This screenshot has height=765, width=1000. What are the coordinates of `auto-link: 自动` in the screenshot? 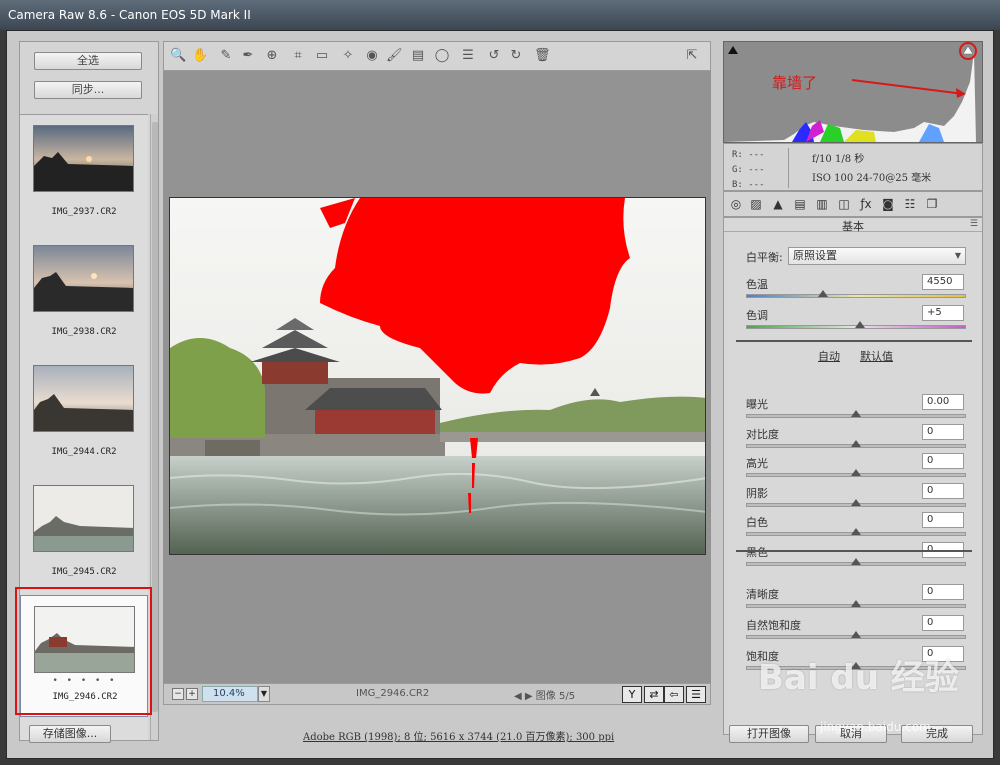 It's located at (829, 356).